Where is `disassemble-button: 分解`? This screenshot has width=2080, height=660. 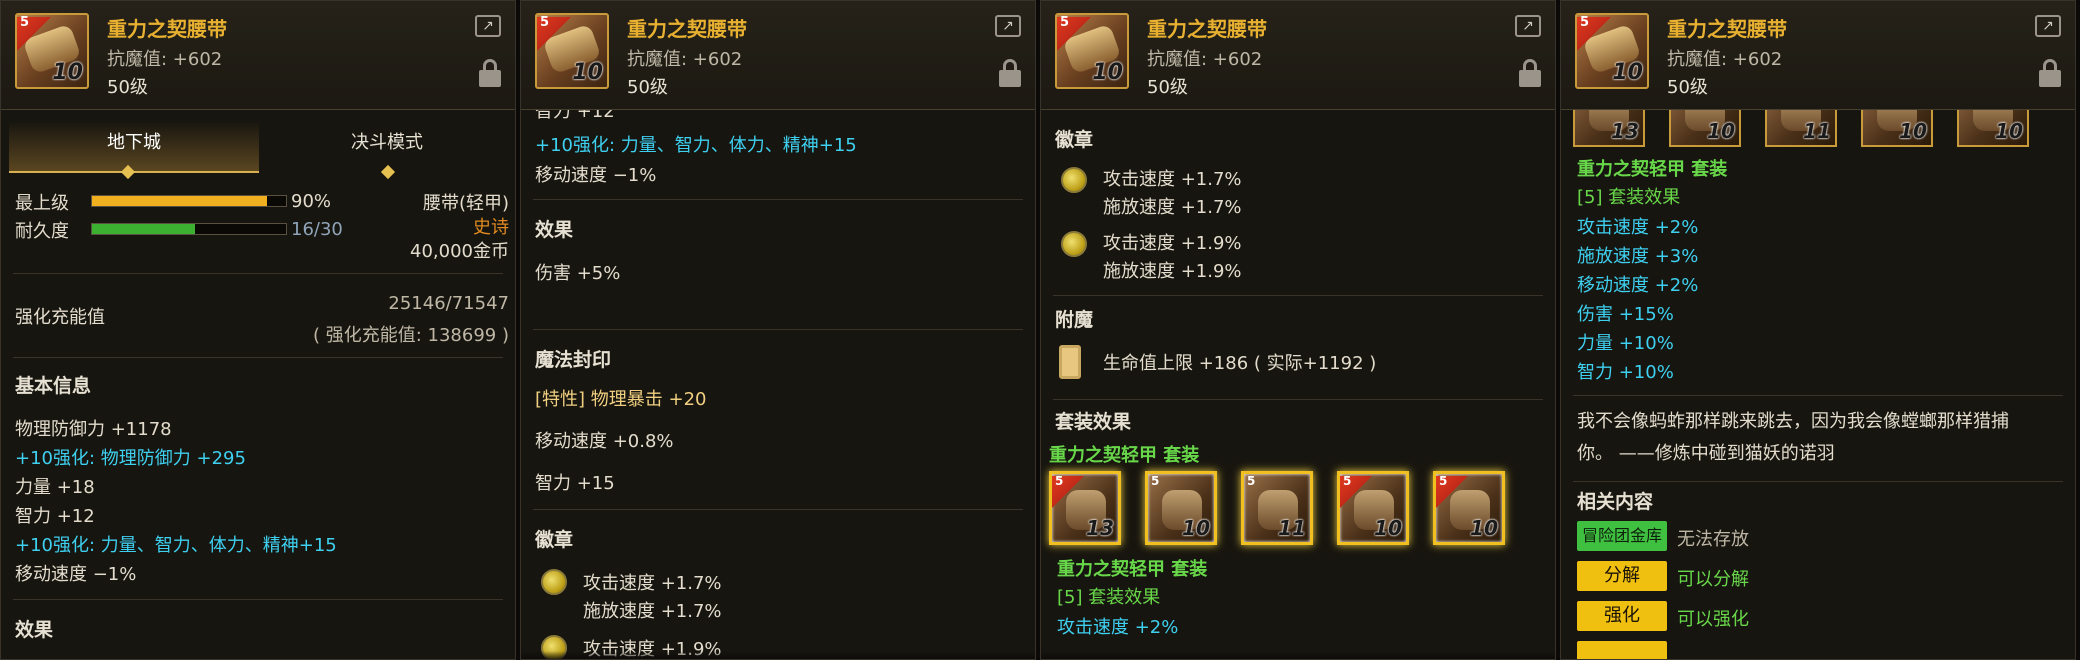 disassemble-button: 分解 is located at coordinates (1622, 576).